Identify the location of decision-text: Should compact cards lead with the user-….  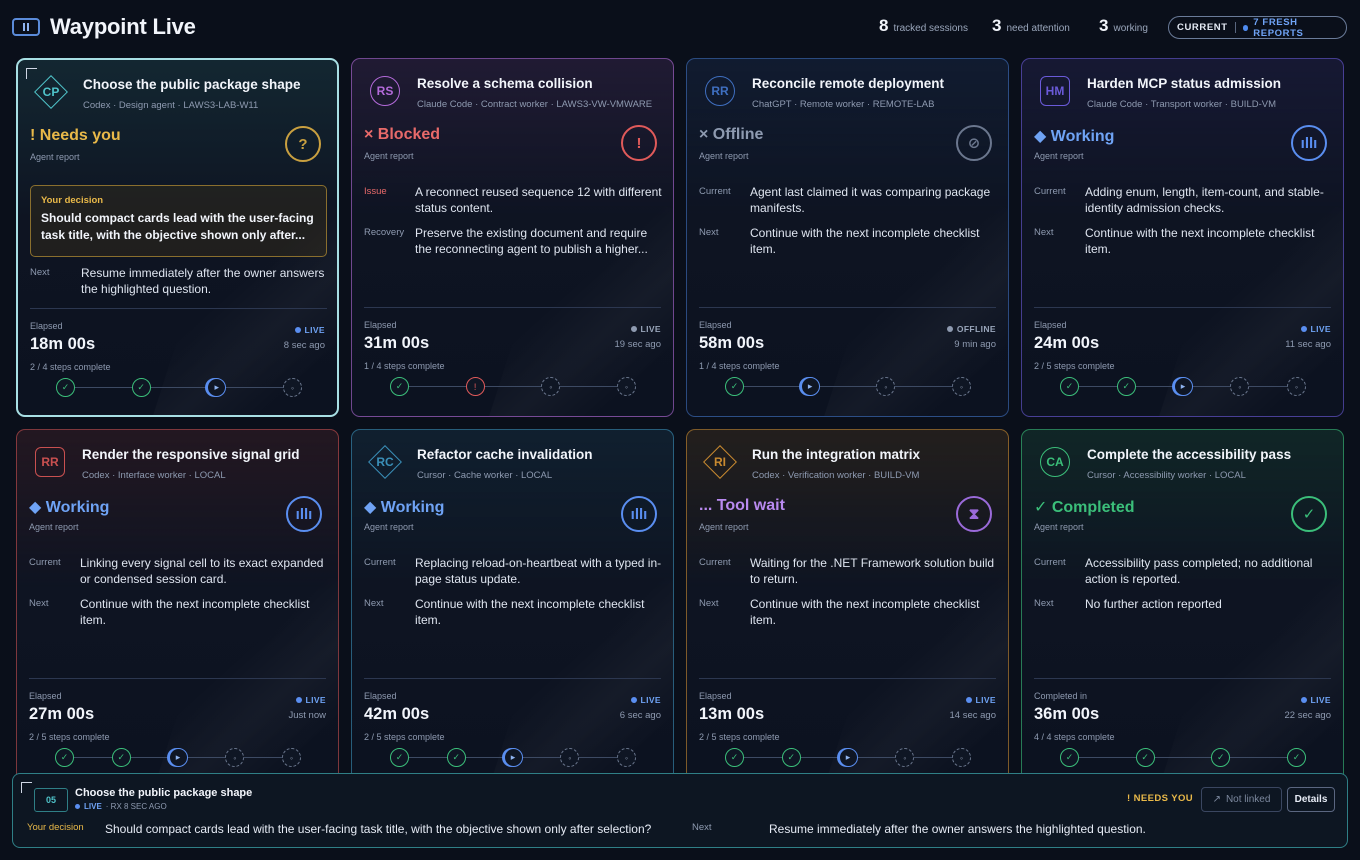
(177, 226).